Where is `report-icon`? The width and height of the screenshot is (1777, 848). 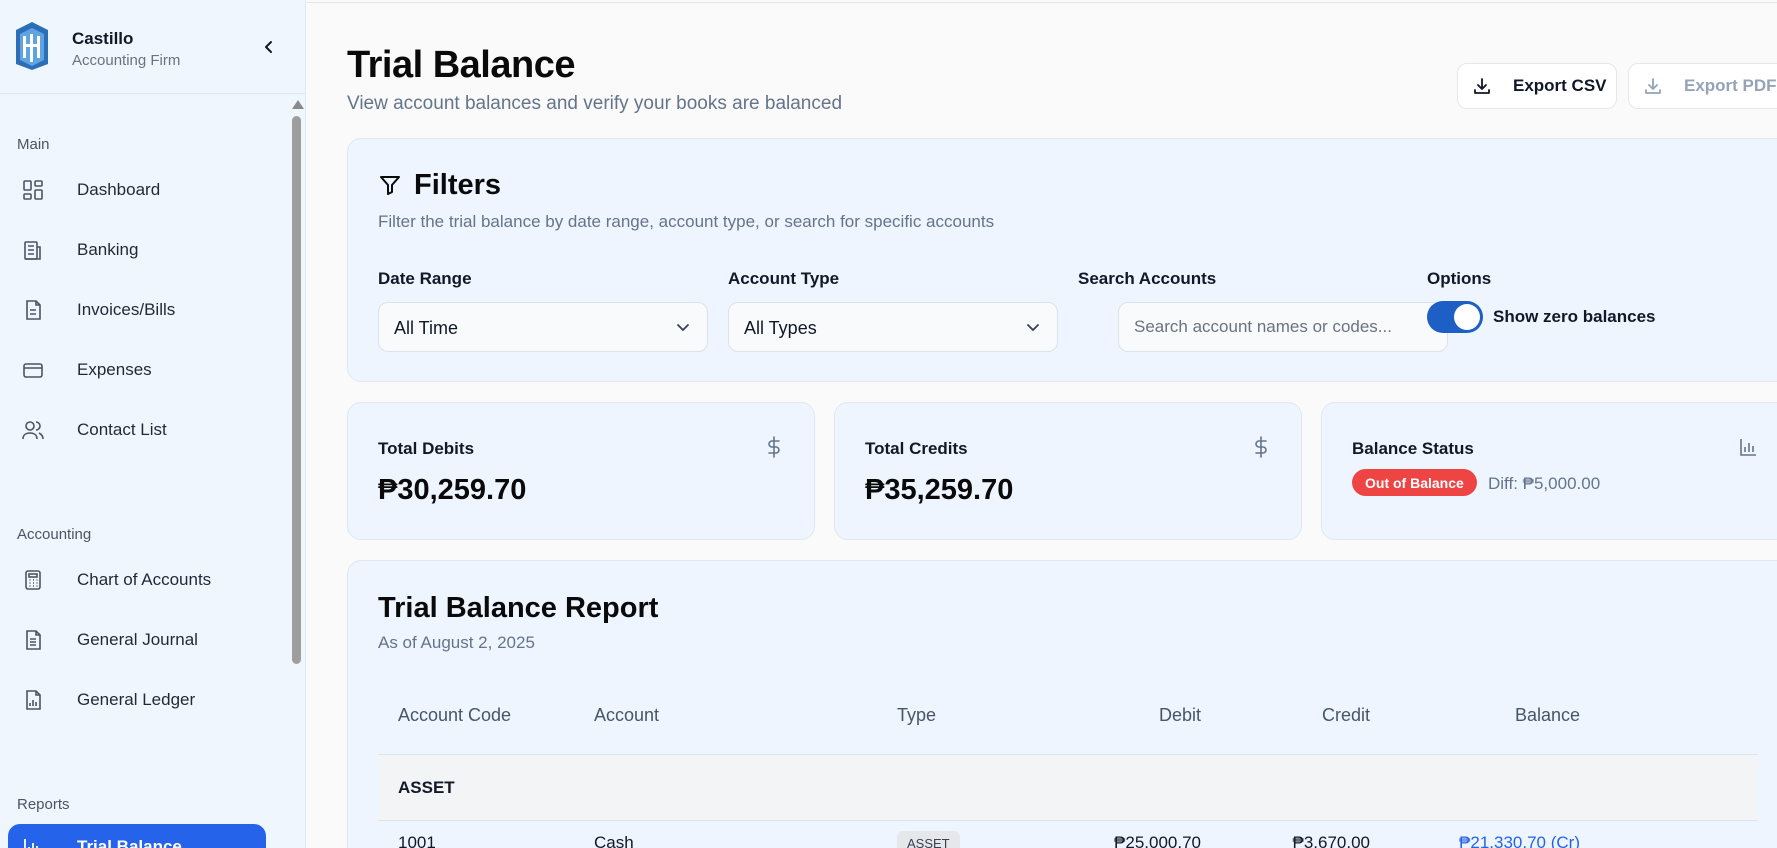 report-icon is located at coordinates (33, 700).